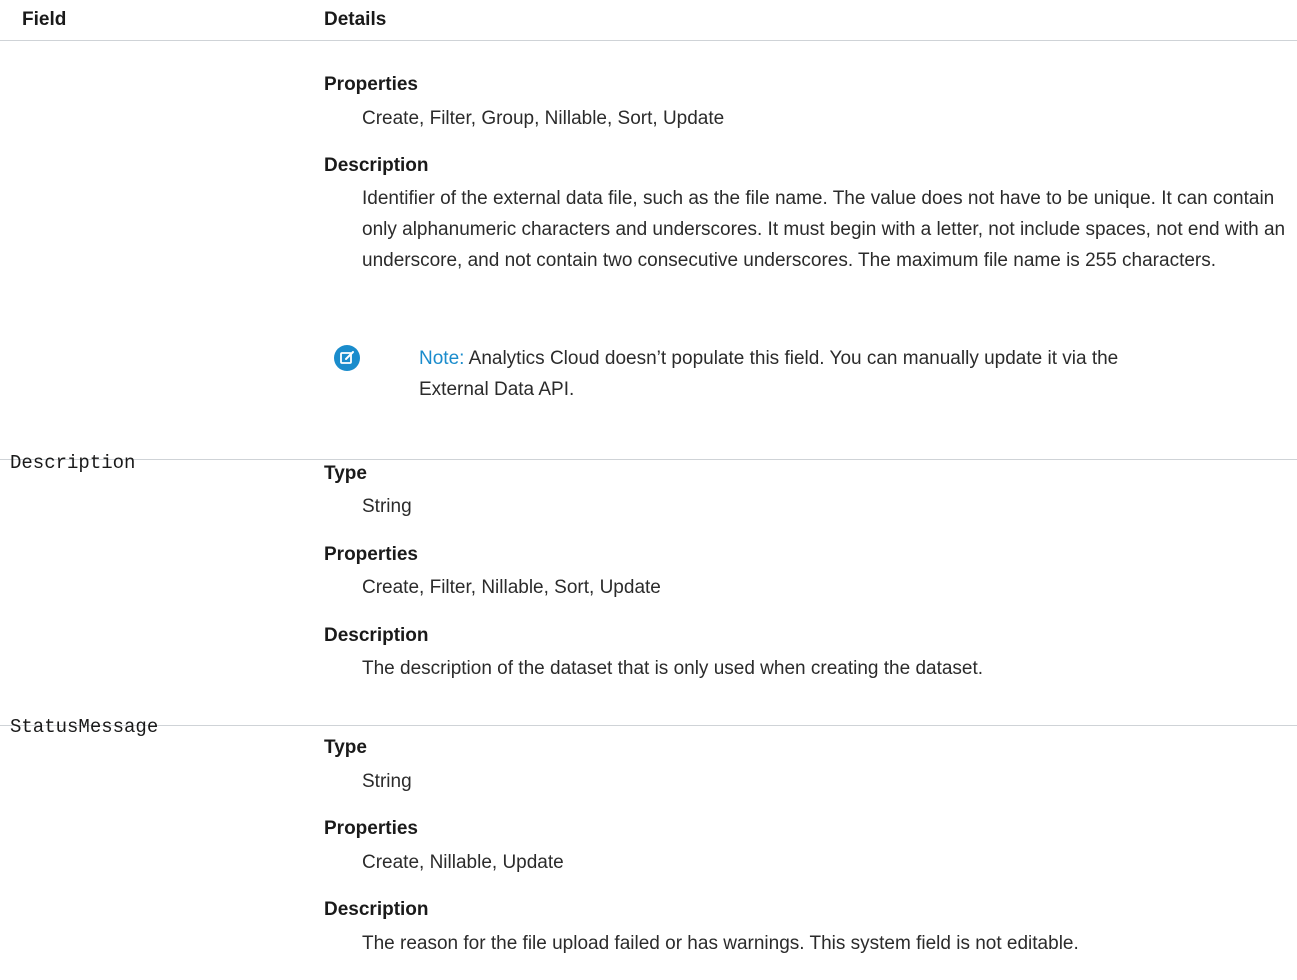 The width and height of the screenshot is (1297, 980). What do you see at coordinates (511, 587) in the screenshot?
I see `properties-value: Create, Filter, Nillable, Sort, Update` at bounding box center [511, 587].